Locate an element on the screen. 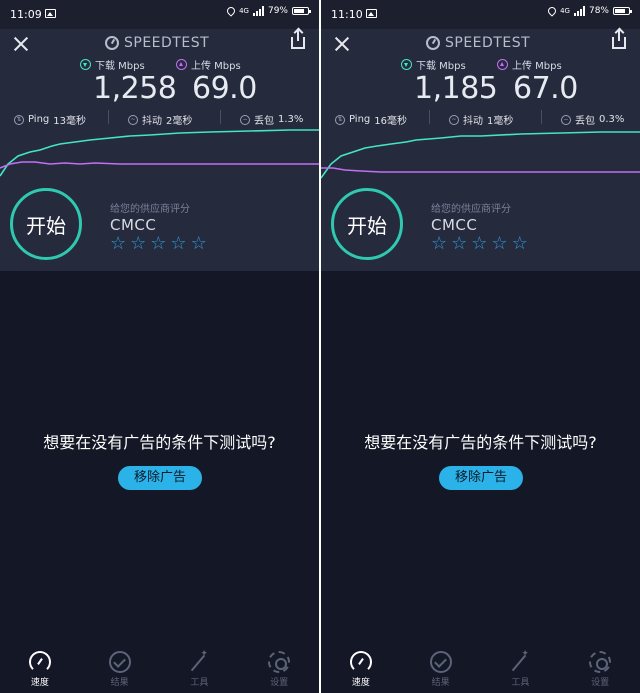 This screenshot has width=640, height=693. status-time: 11:09 is located at coordinates (26, 14).